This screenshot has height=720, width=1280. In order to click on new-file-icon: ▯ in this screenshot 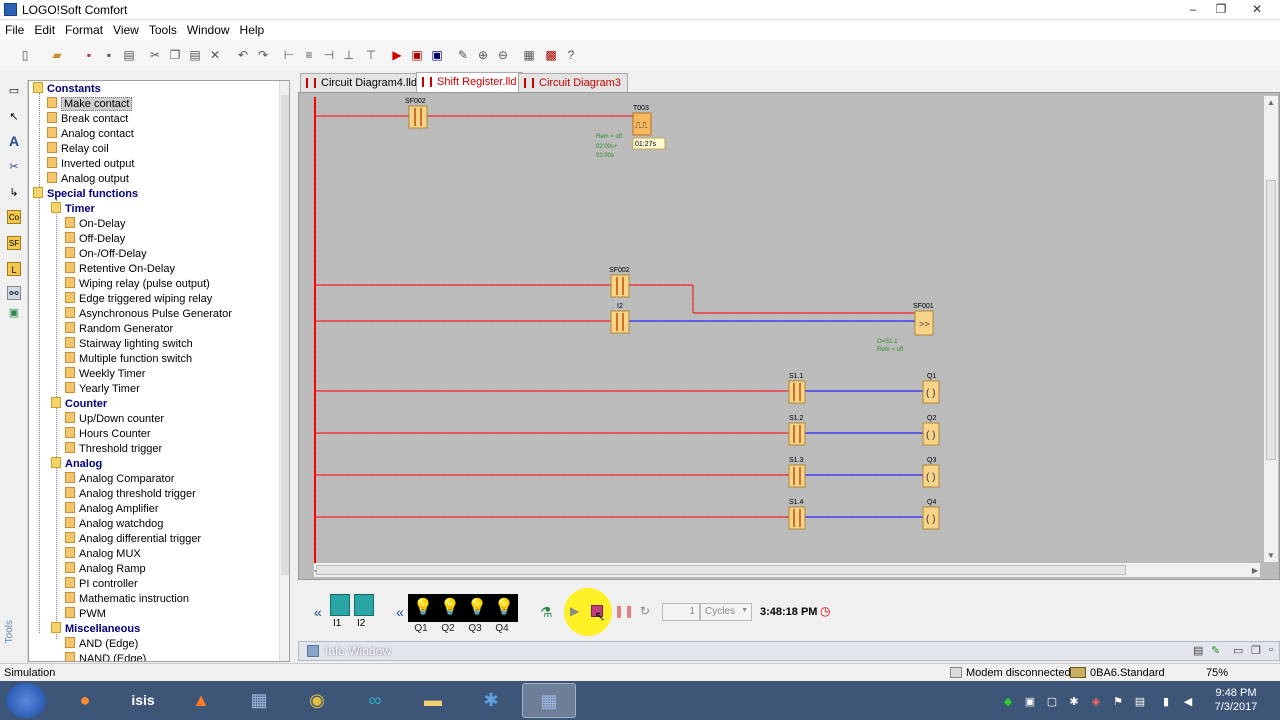, I will do `click(25, 55)`.